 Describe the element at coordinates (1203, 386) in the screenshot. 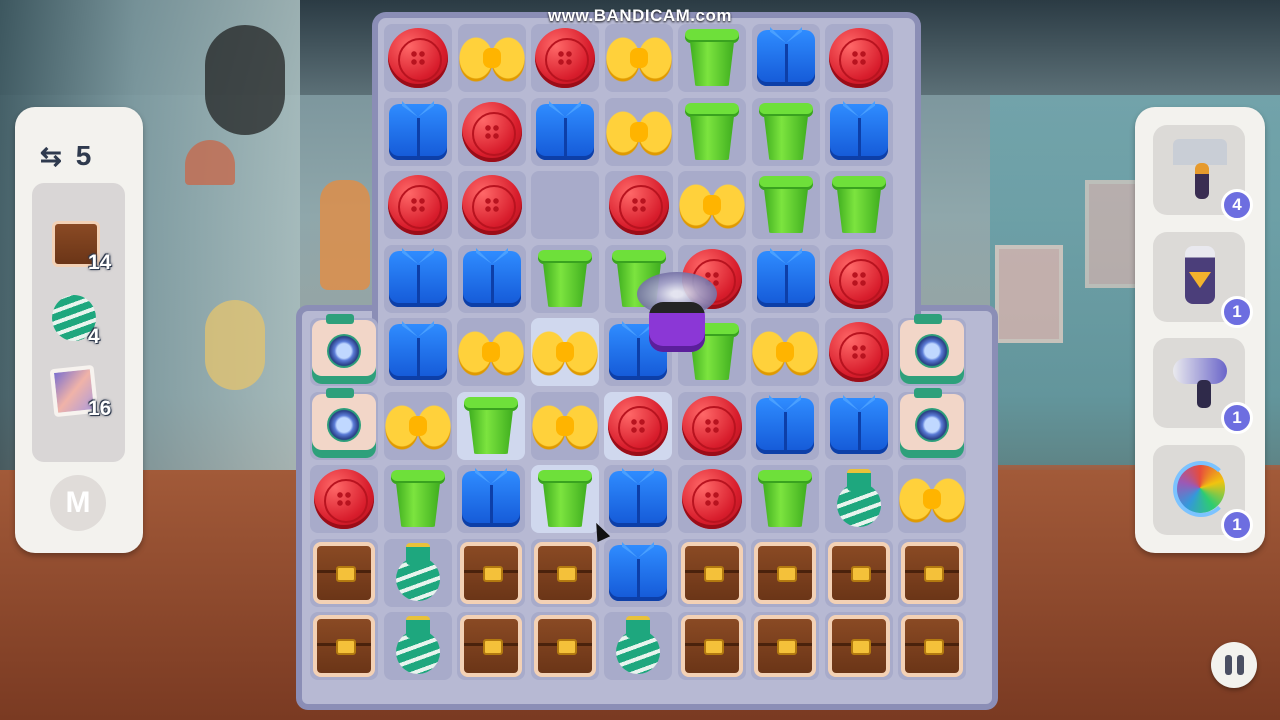

I see `booster-hair-dryer: 1` at that location.